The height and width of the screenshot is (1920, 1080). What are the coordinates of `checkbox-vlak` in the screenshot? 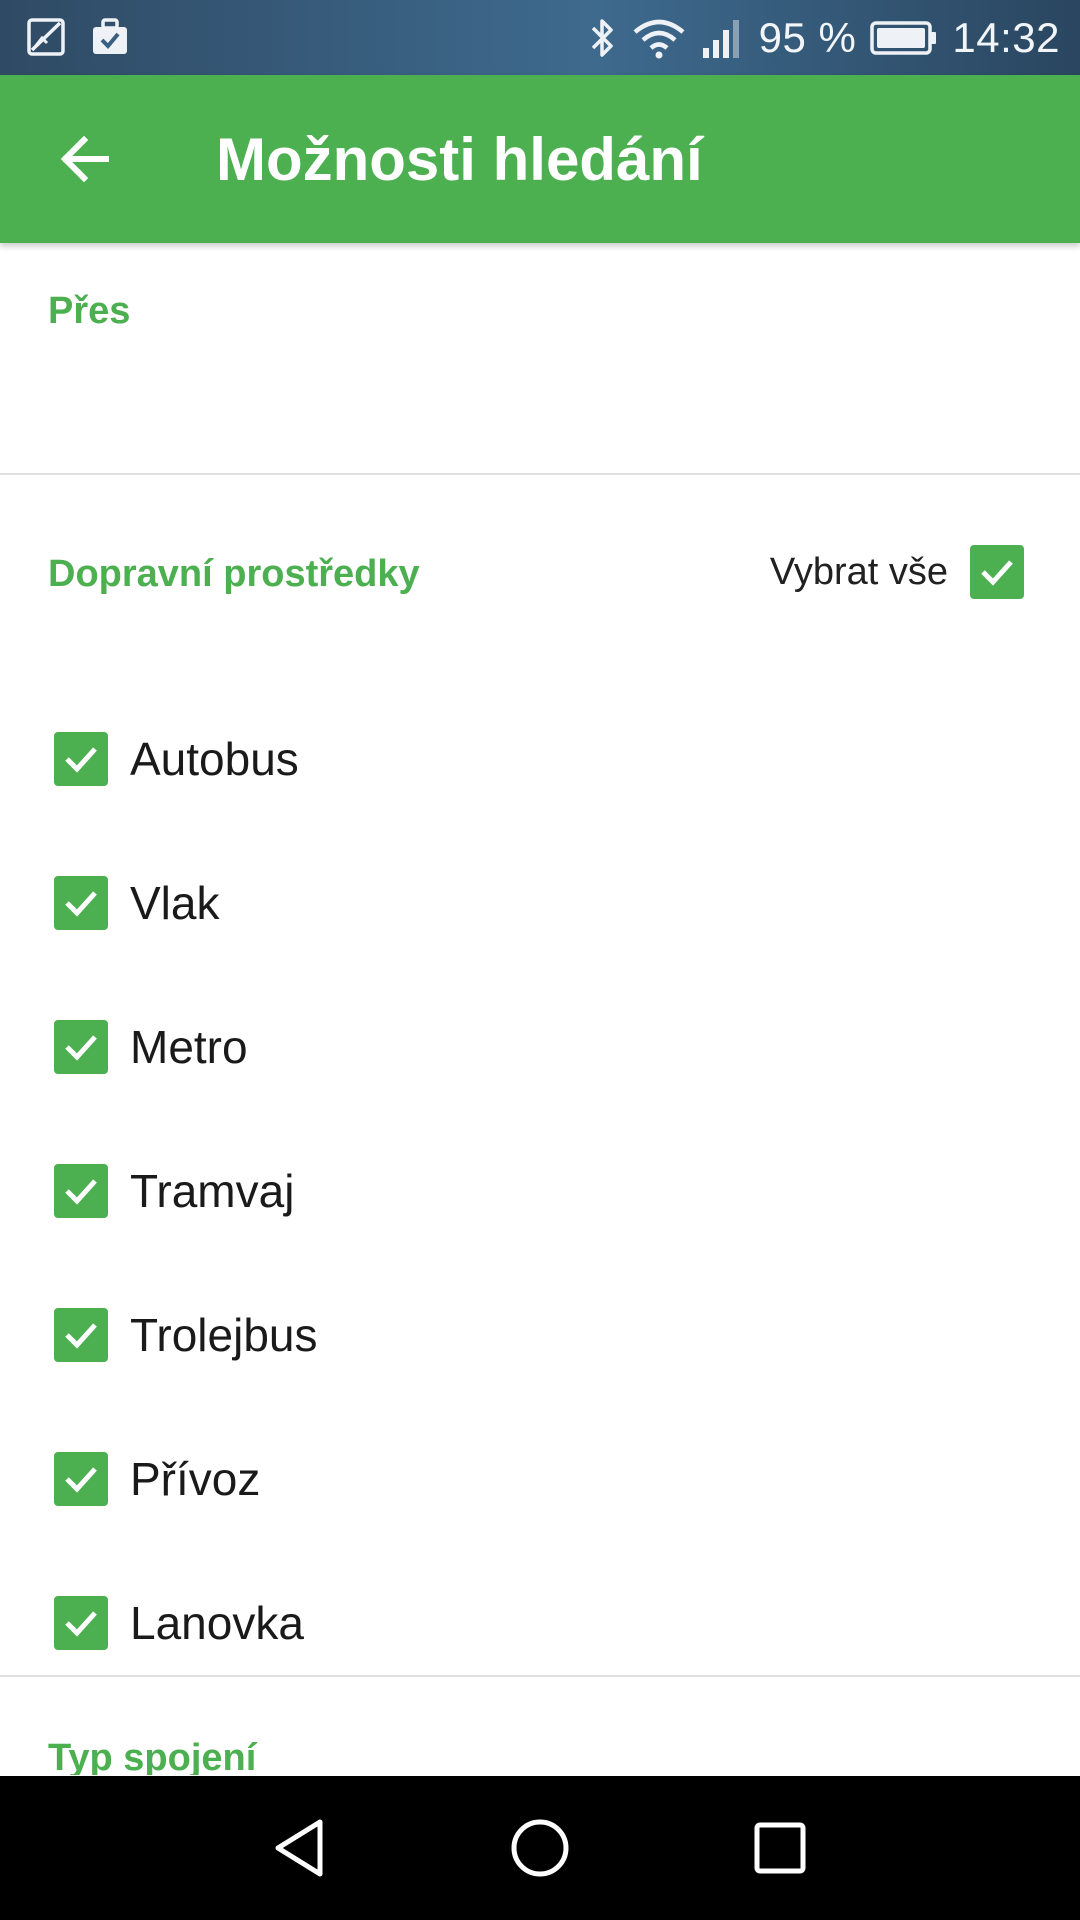 It's located at (81, 903).